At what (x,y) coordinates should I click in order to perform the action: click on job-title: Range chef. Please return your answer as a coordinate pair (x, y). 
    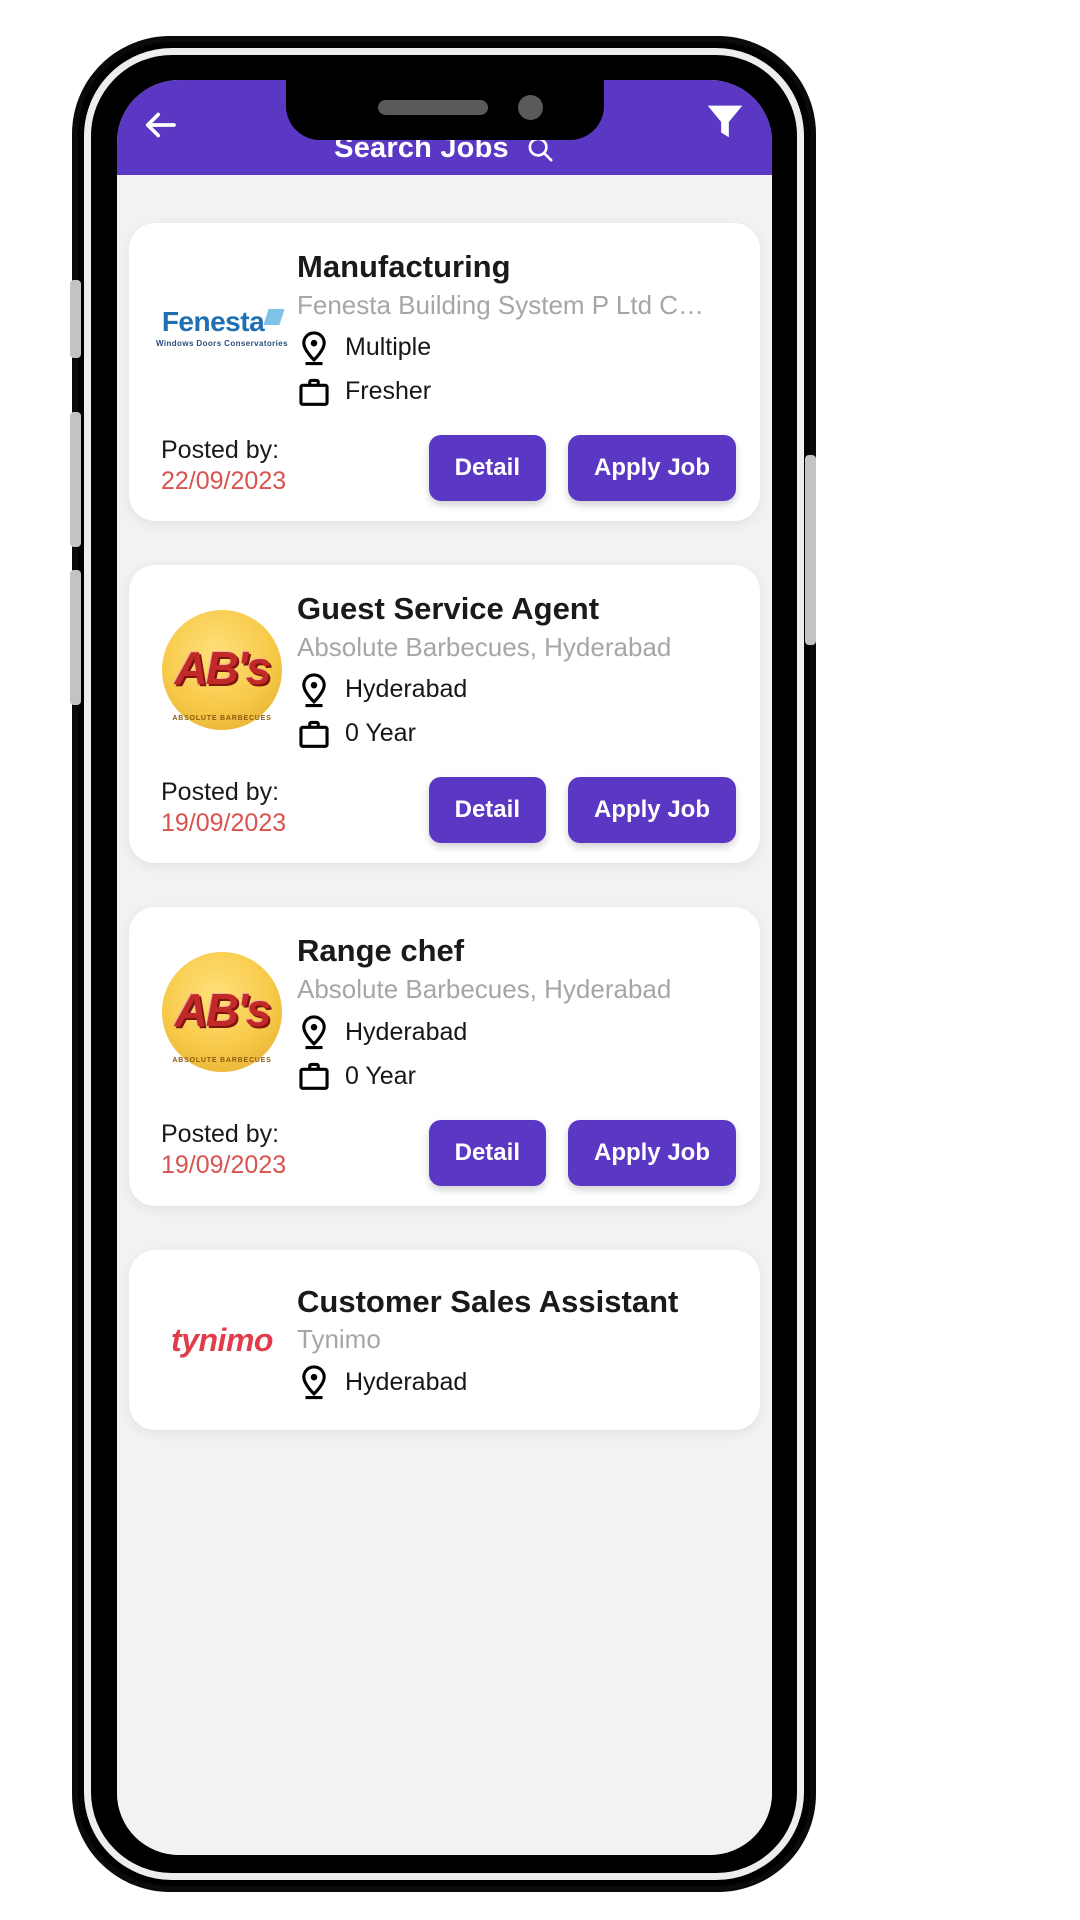
    Looking at the image, I should click on (381, 951).